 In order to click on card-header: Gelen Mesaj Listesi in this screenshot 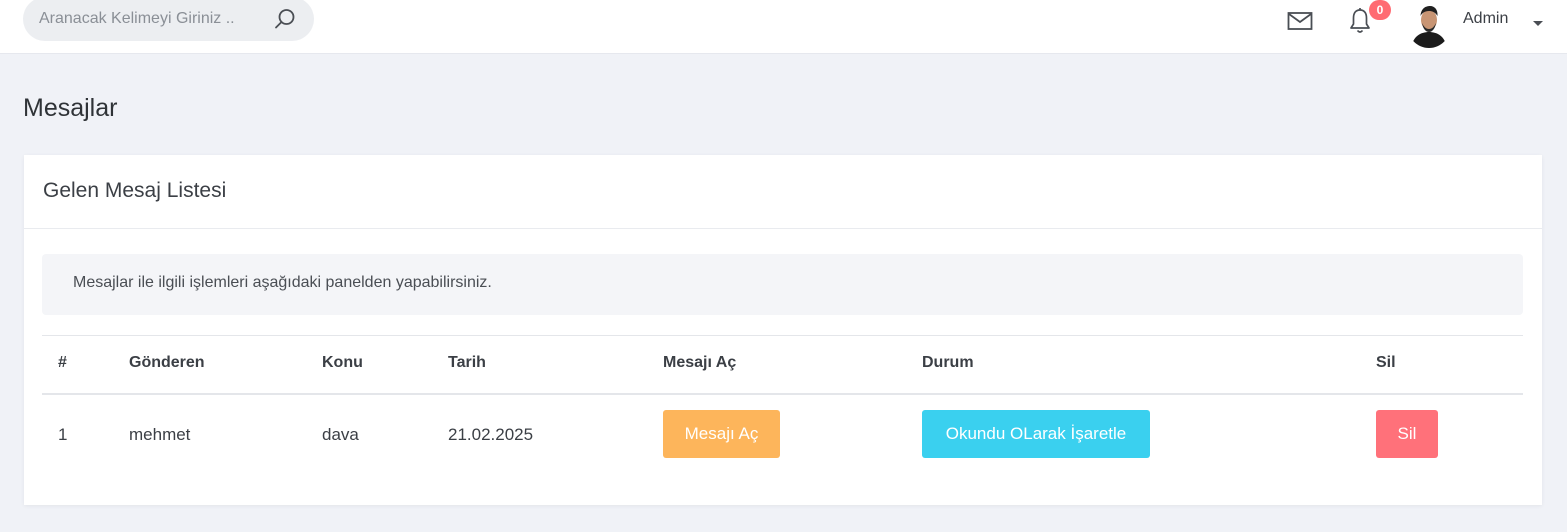, I will do `click(783, 192)`.